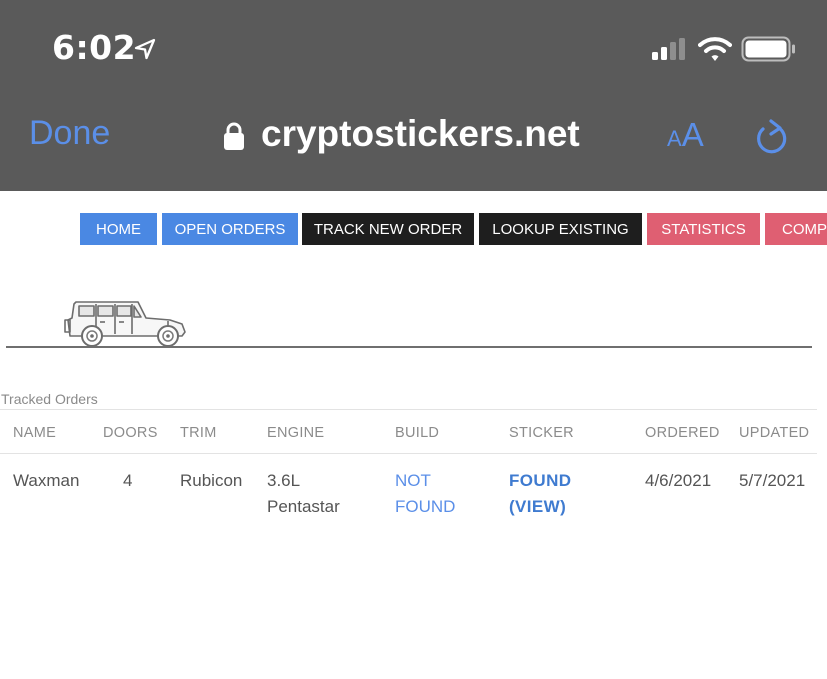 The width and height of the screenshot is (827, 679). What do you see at coordinates (211, 480) in the screenshot?
I see `cell-trim: Rubicon` at bounding box center [211, 480].